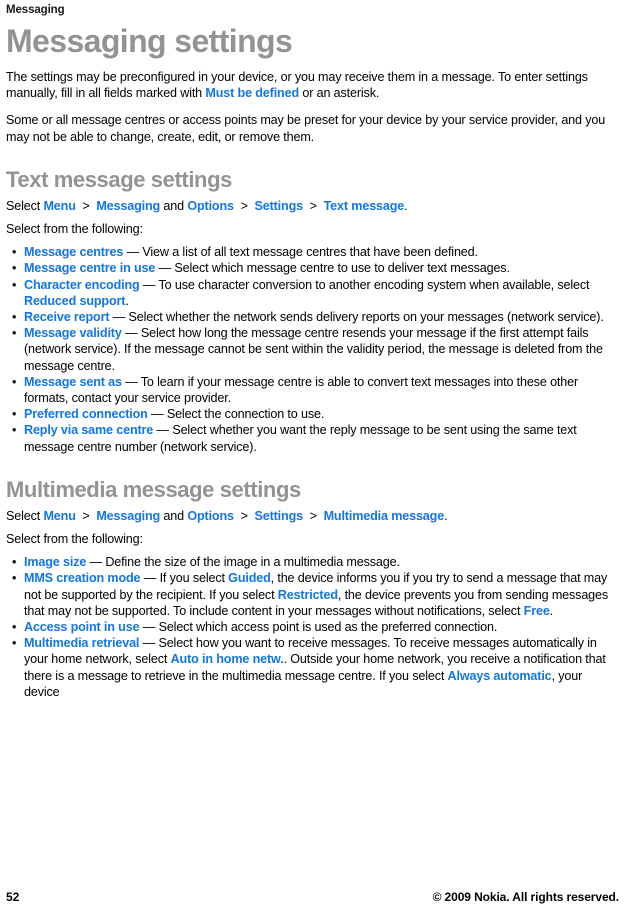  What do you see at coordinates (236, 414) in the screenshot?
I see `setting-description: — Select the connection to use.` at bounding box center [236, 414].